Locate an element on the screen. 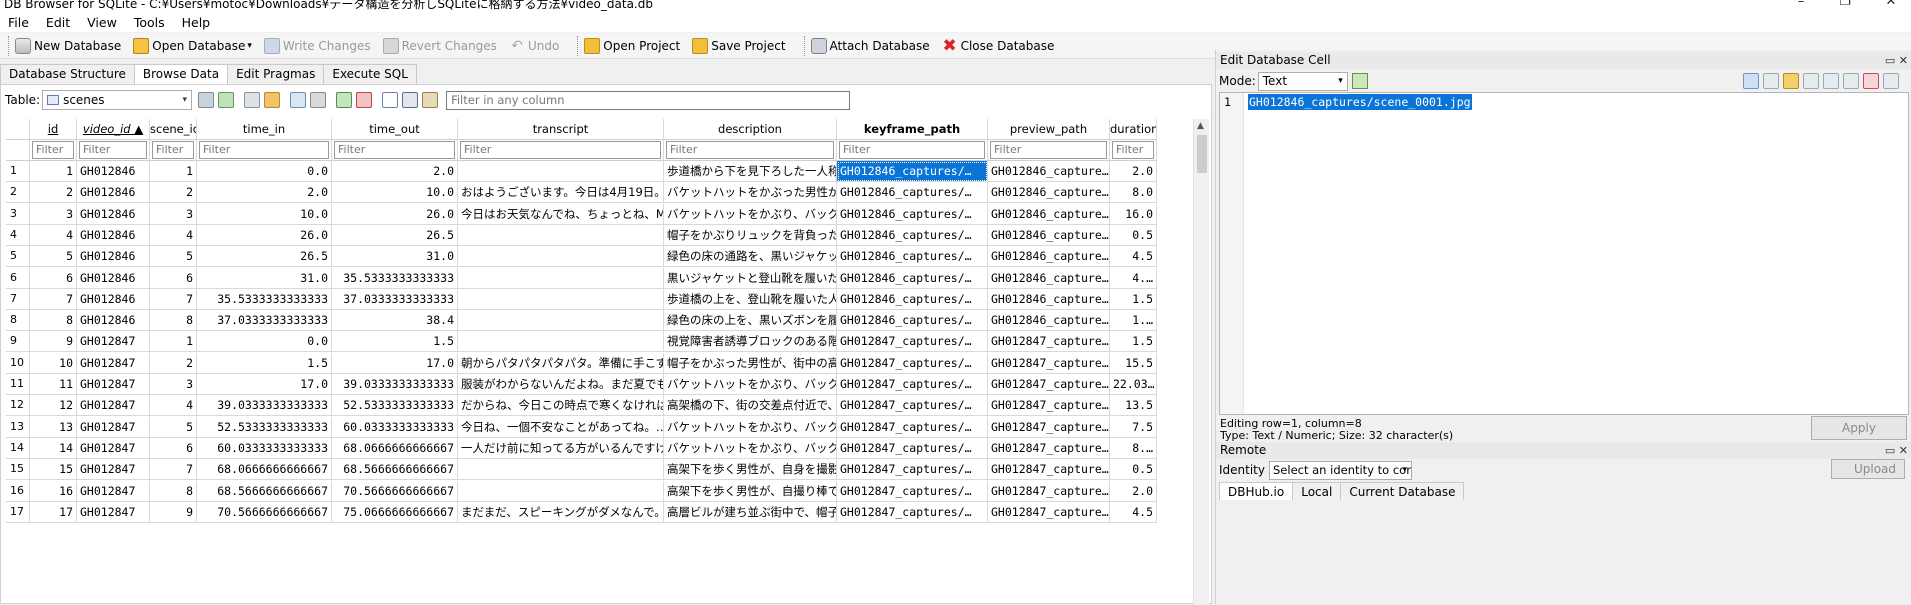 The height and width of the screenshot is (605, 1911). cell-time-in: 0.0 is located at coordinates (264, 342).